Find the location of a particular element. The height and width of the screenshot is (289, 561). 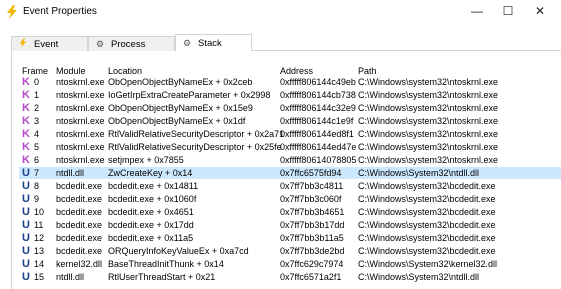

address-cell: 0xfffff80614078805 is located at coordinates (318, 160).